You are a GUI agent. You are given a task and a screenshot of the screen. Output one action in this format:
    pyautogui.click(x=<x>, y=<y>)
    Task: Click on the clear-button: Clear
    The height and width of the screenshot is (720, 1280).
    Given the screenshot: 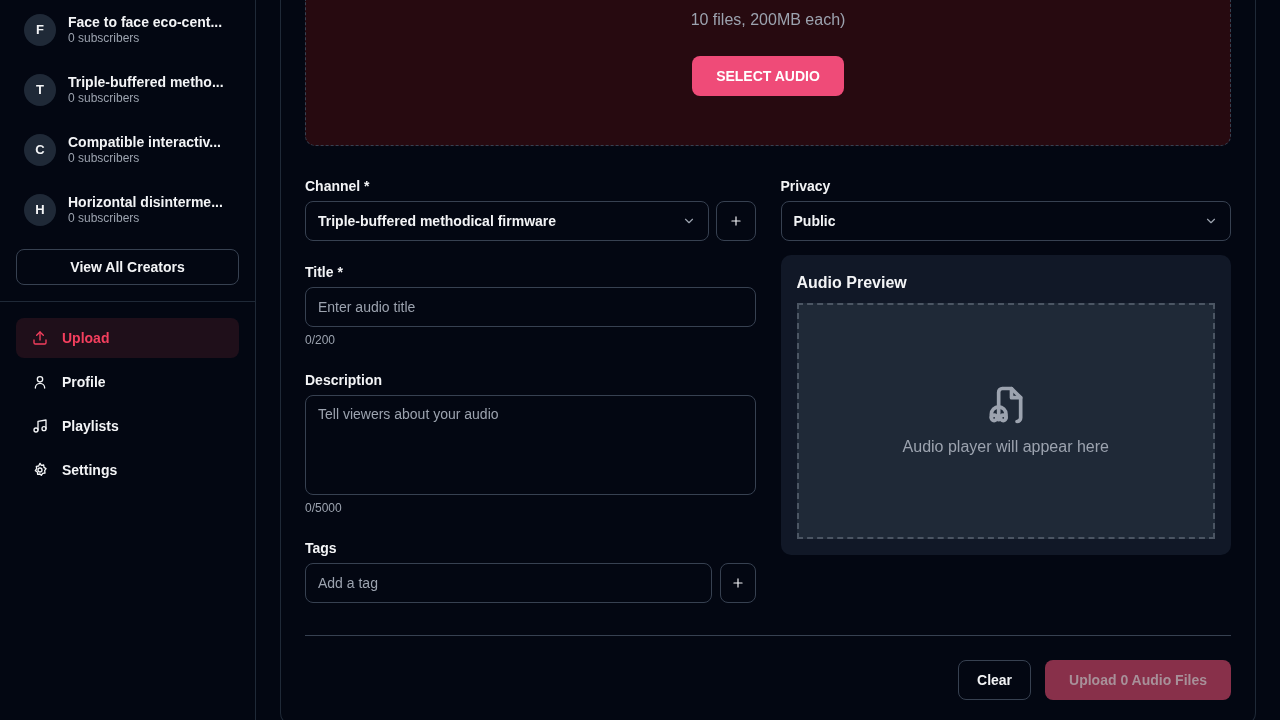 What is the action you would take?
    pyautogui.click(x=995, y=680)
    